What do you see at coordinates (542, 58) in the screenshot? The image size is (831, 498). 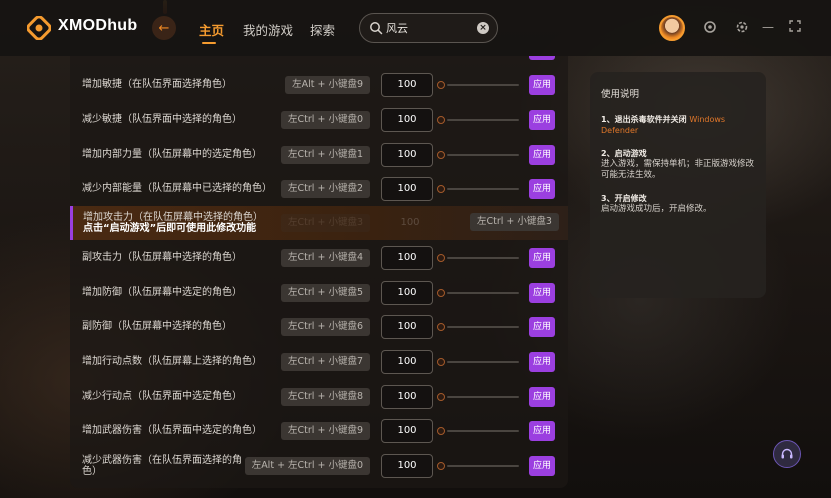 I see `apply-button-partial` at bounding box center [542, 58].